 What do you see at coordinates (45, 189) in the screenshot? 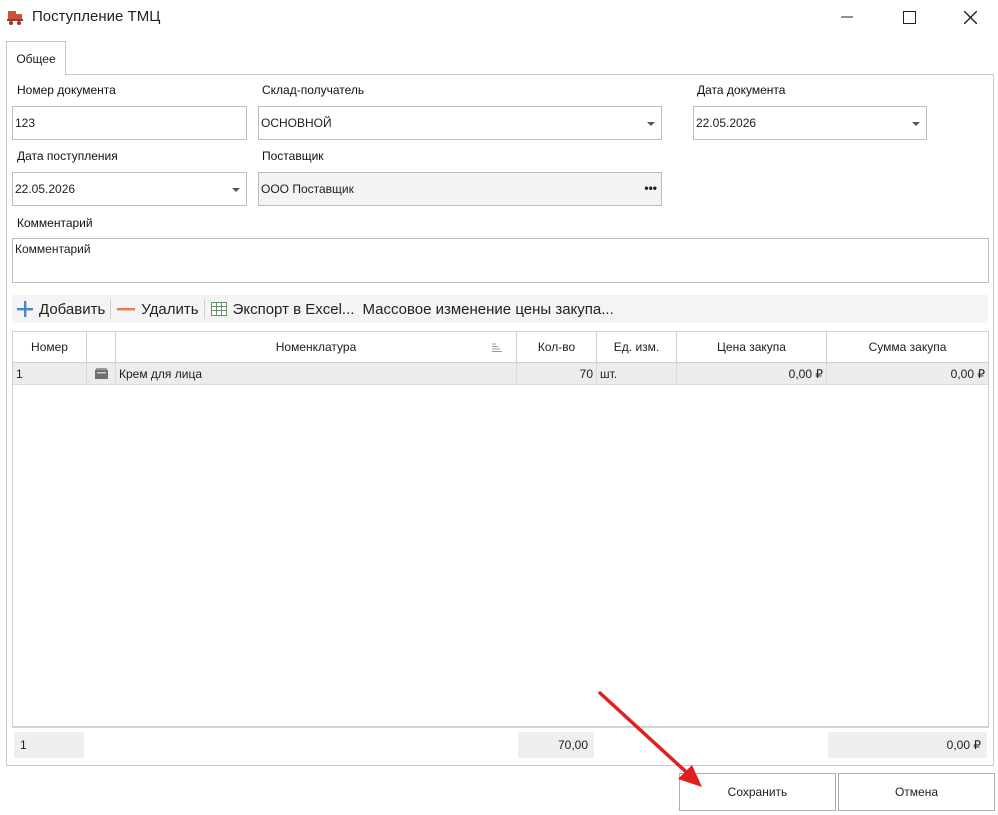
I see `receipt-date-value: 22.05.2026` at bounding box center [45, 189].